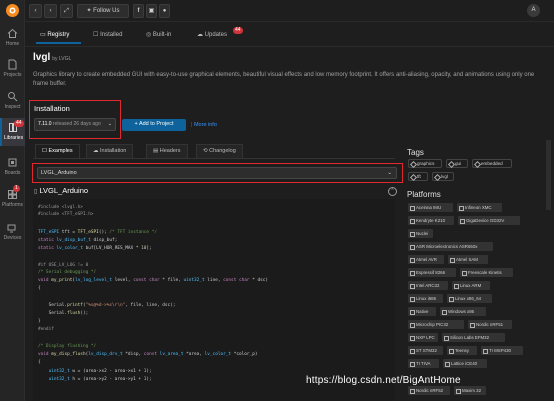 The image size is (554, 401). Describe the element at coordinates (479, 207) in the screenshot. I see `platform-chip: Infineon XMC` at that location.